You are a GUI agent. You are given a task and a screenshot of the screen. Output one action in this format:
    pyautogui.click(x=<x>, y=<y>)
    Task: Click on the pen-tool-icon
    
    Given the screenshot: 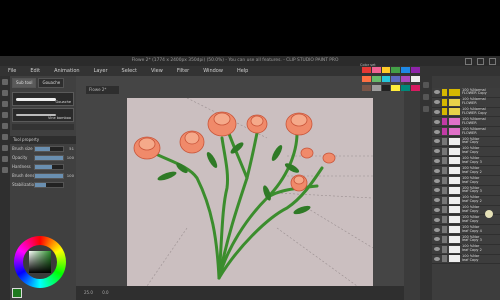 What is the action you would take?
    pyautogui.click(x=5, y=115)
    